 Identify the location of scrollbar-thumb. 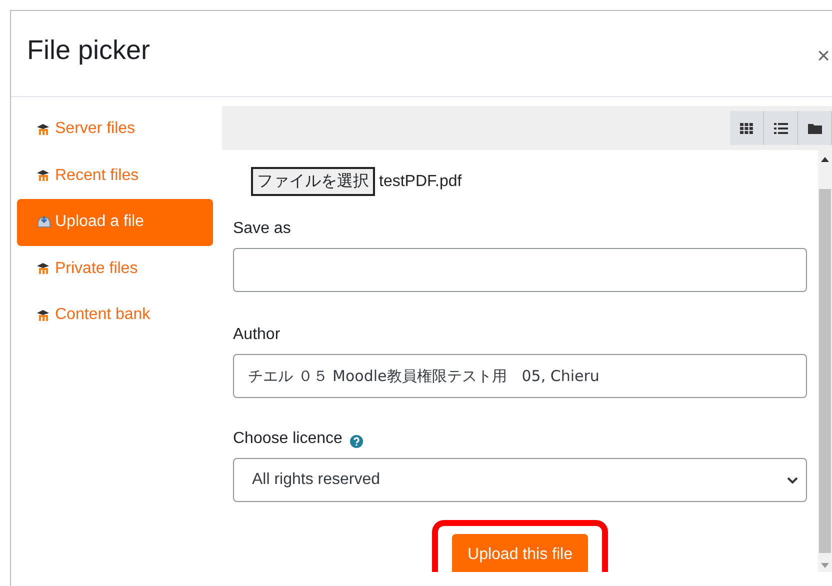
(825, 371).